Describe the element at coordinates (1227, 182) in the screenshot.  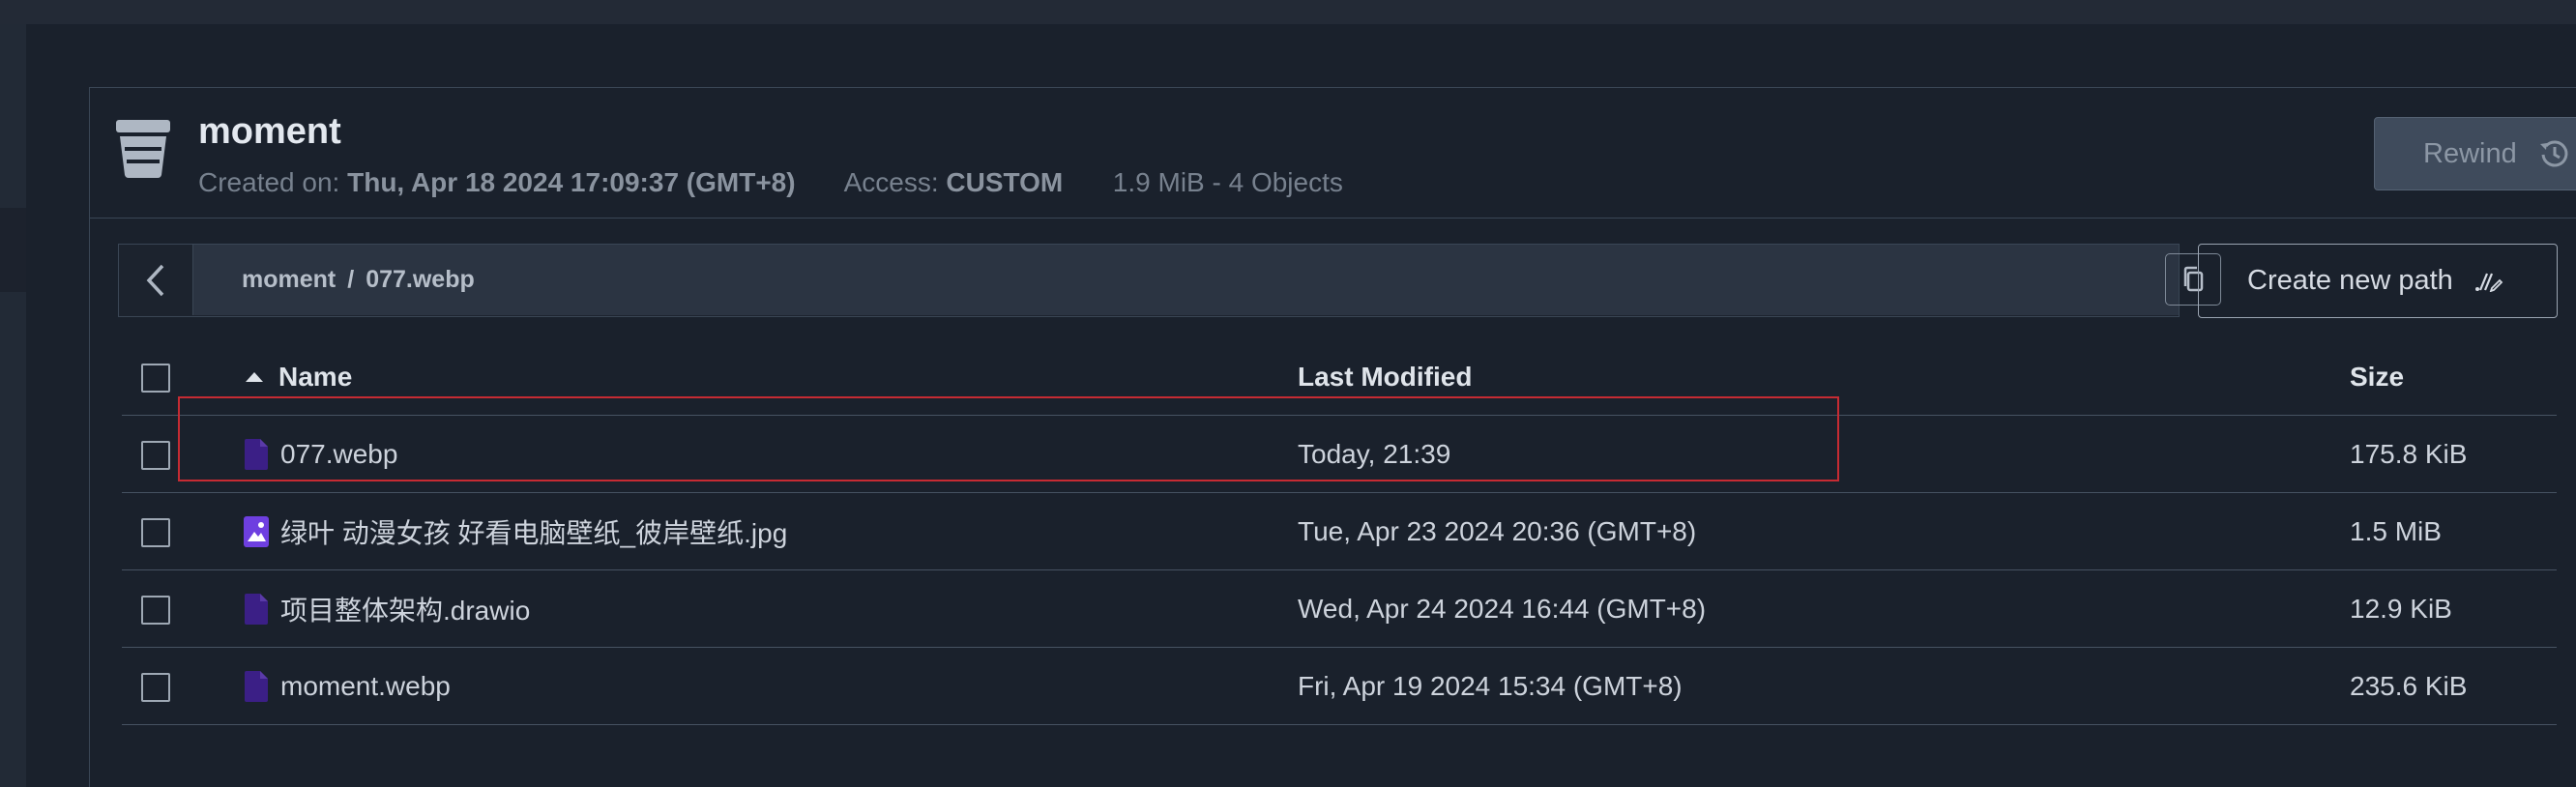
I see `bucket-summary: 1.9 MiB - 4 Objects` at that location.